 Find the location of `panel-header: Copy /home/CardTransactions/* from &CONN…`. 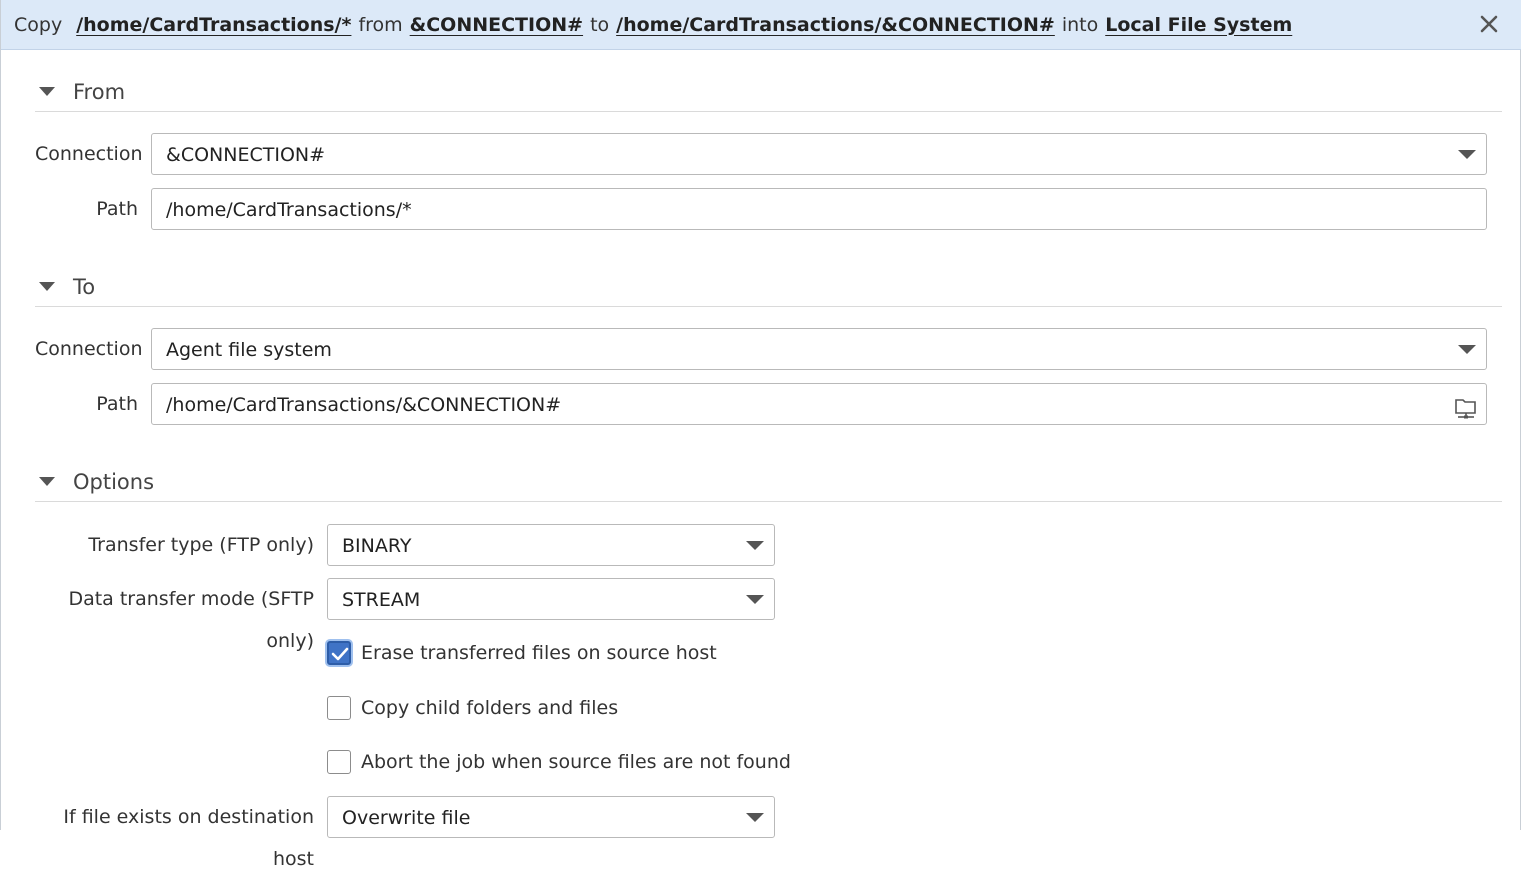

panel-header: Copy /home/CardTransactions/* from &CONN… is located at coordinates (761, 25).